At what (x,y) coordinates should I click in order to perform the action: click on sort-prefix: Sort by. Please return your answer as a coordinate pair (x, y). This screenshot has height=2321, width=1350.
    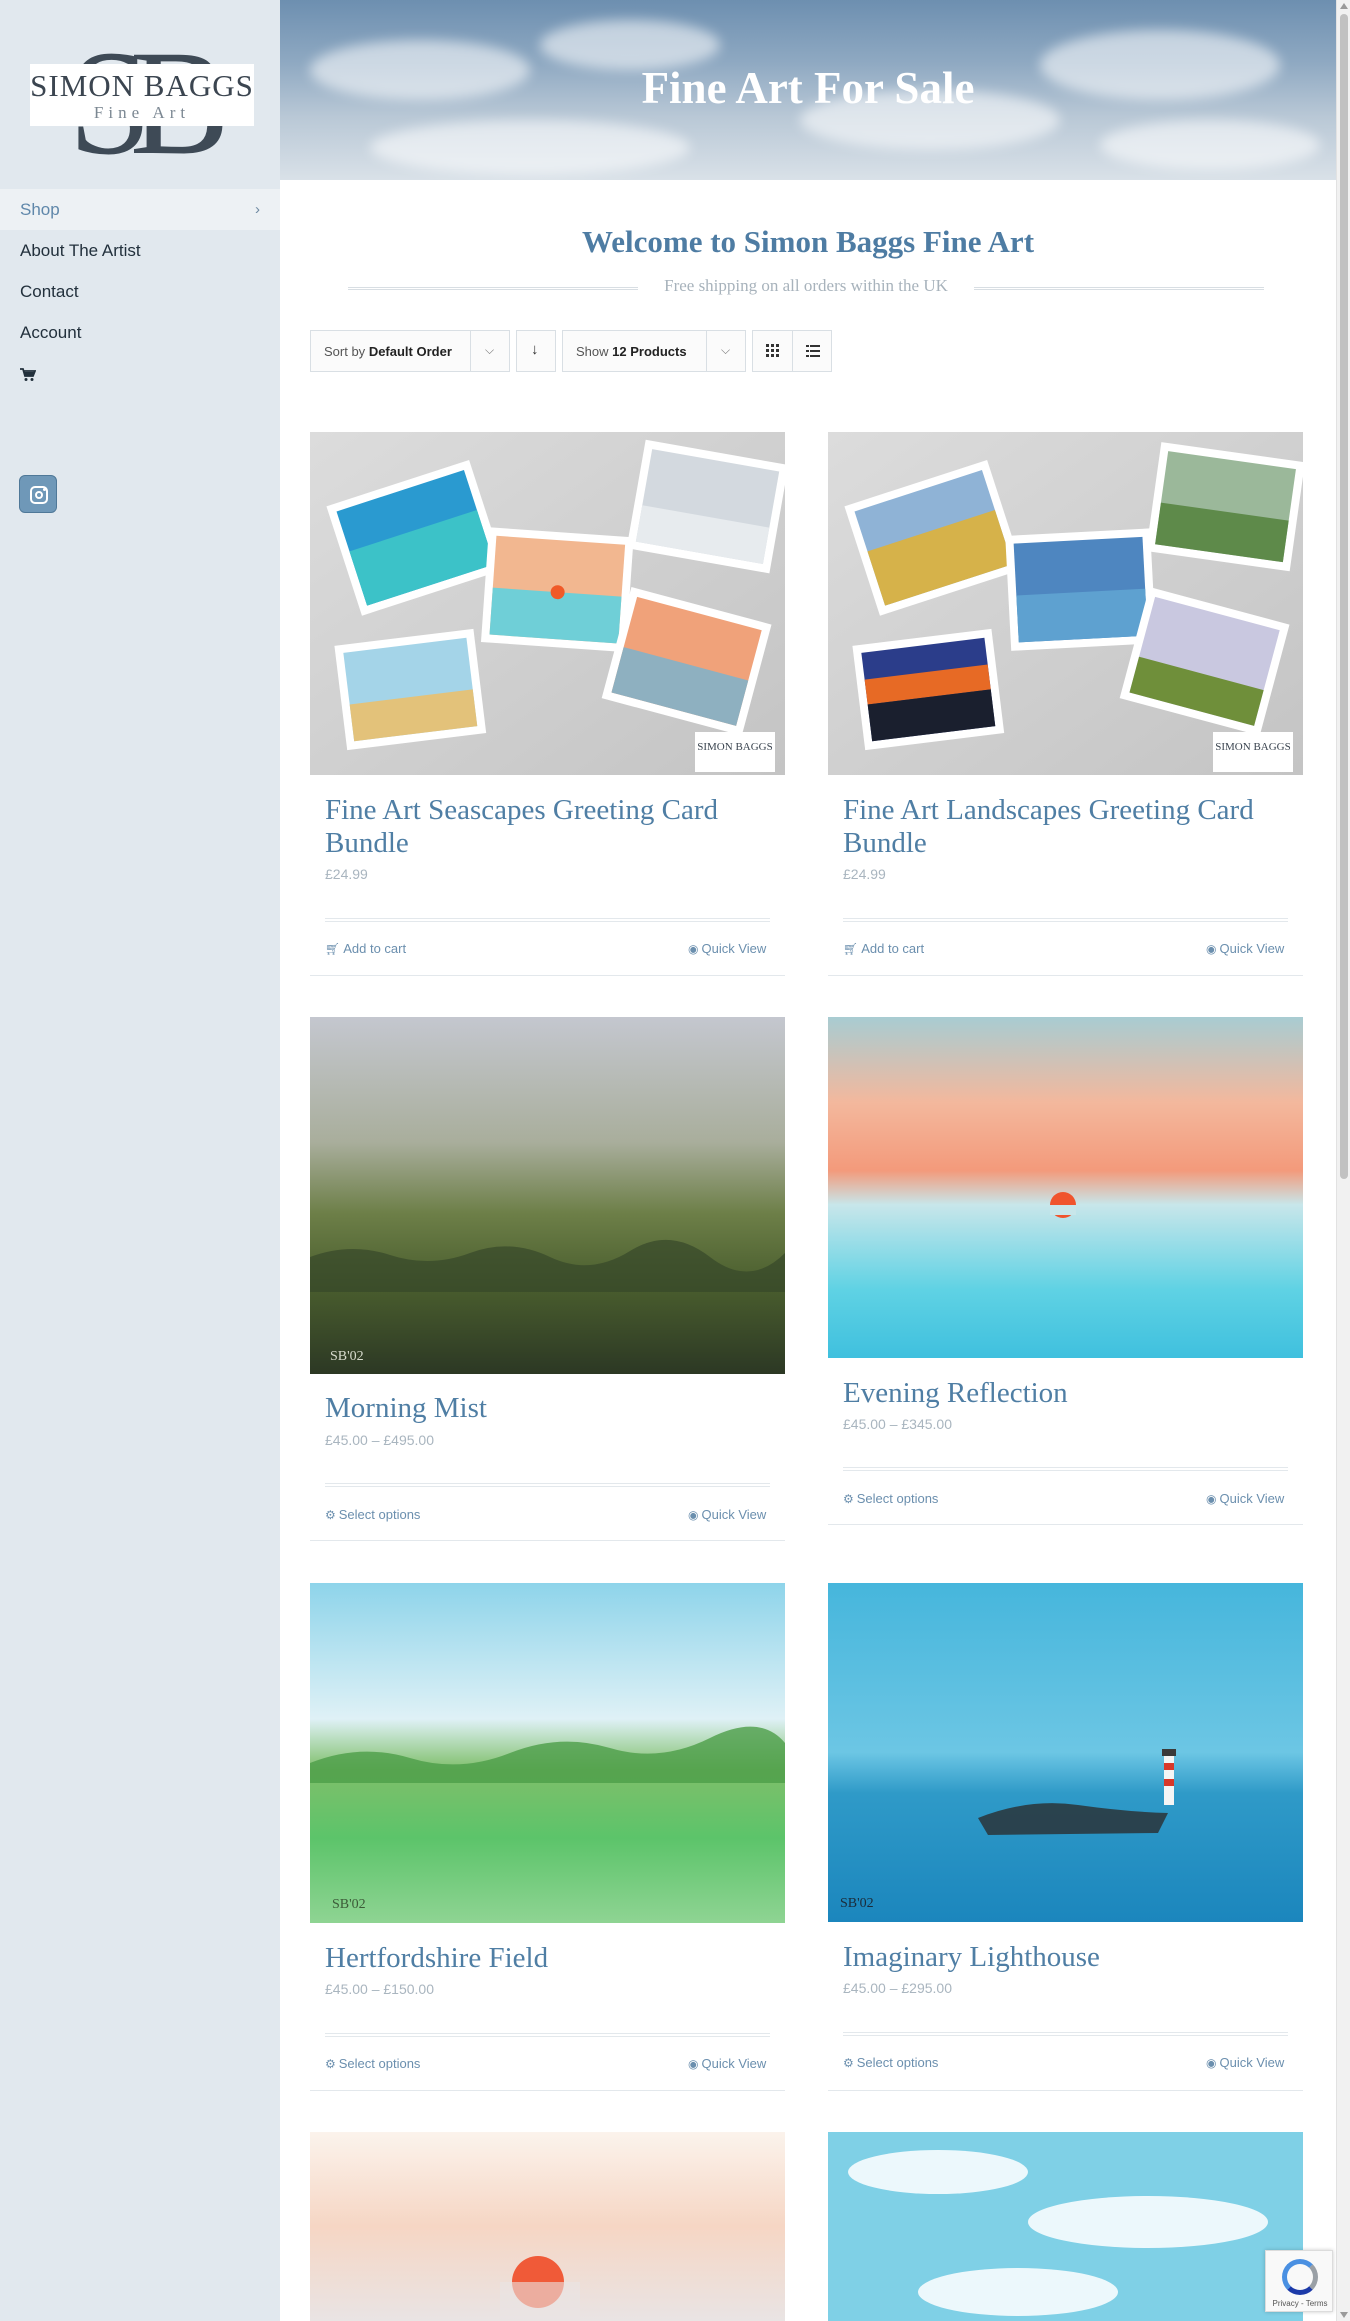
    Looking at the image, I should click on (345, 351).